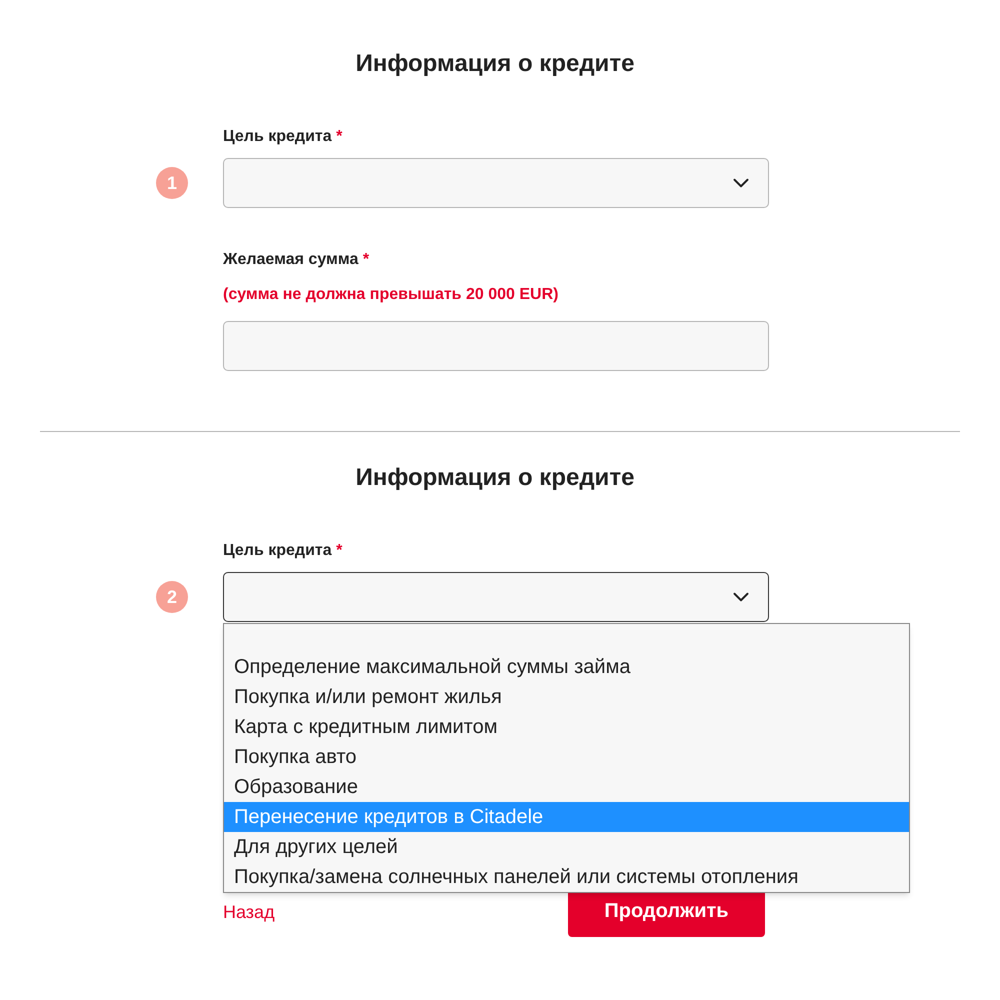  Describe the element at coordinates (566, 697) in the screenshot. I see `dropdown-option: Покупка и/или ремонт жилья` at that location.